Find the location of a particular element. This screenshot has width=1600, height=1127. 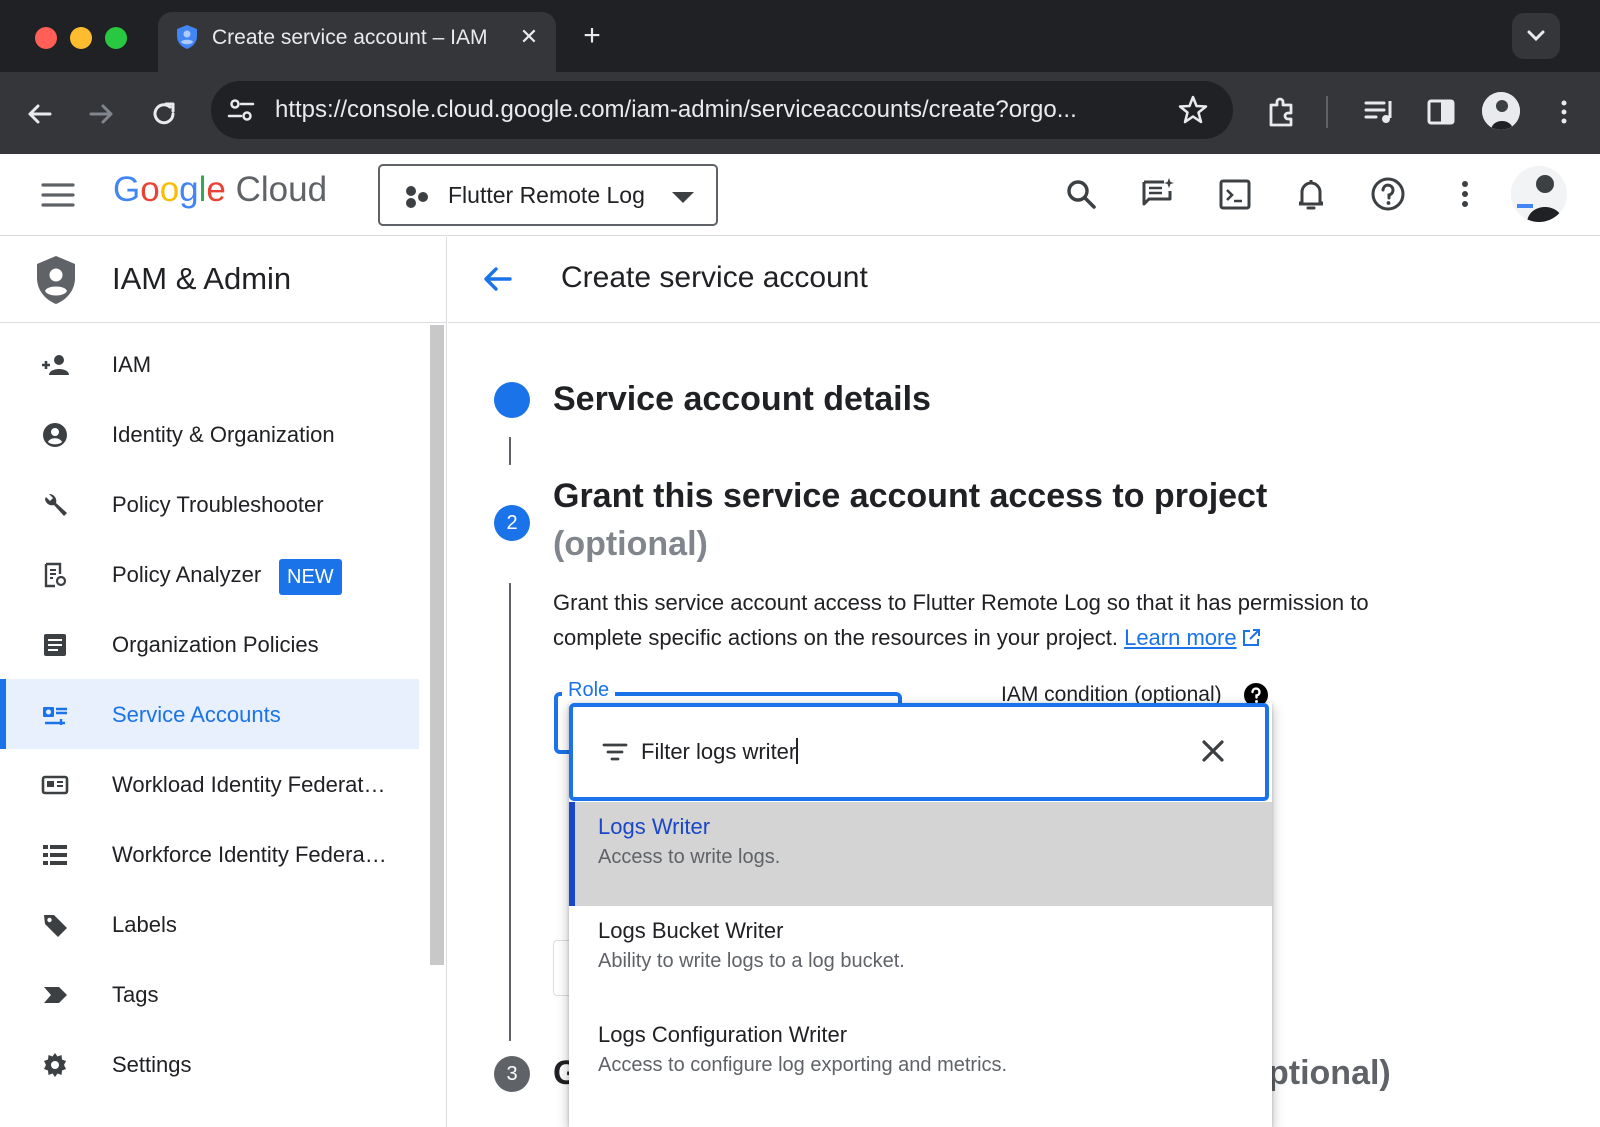

sidebar-item-service-accounts: Service Accounts is located at coordinates (209, 714).